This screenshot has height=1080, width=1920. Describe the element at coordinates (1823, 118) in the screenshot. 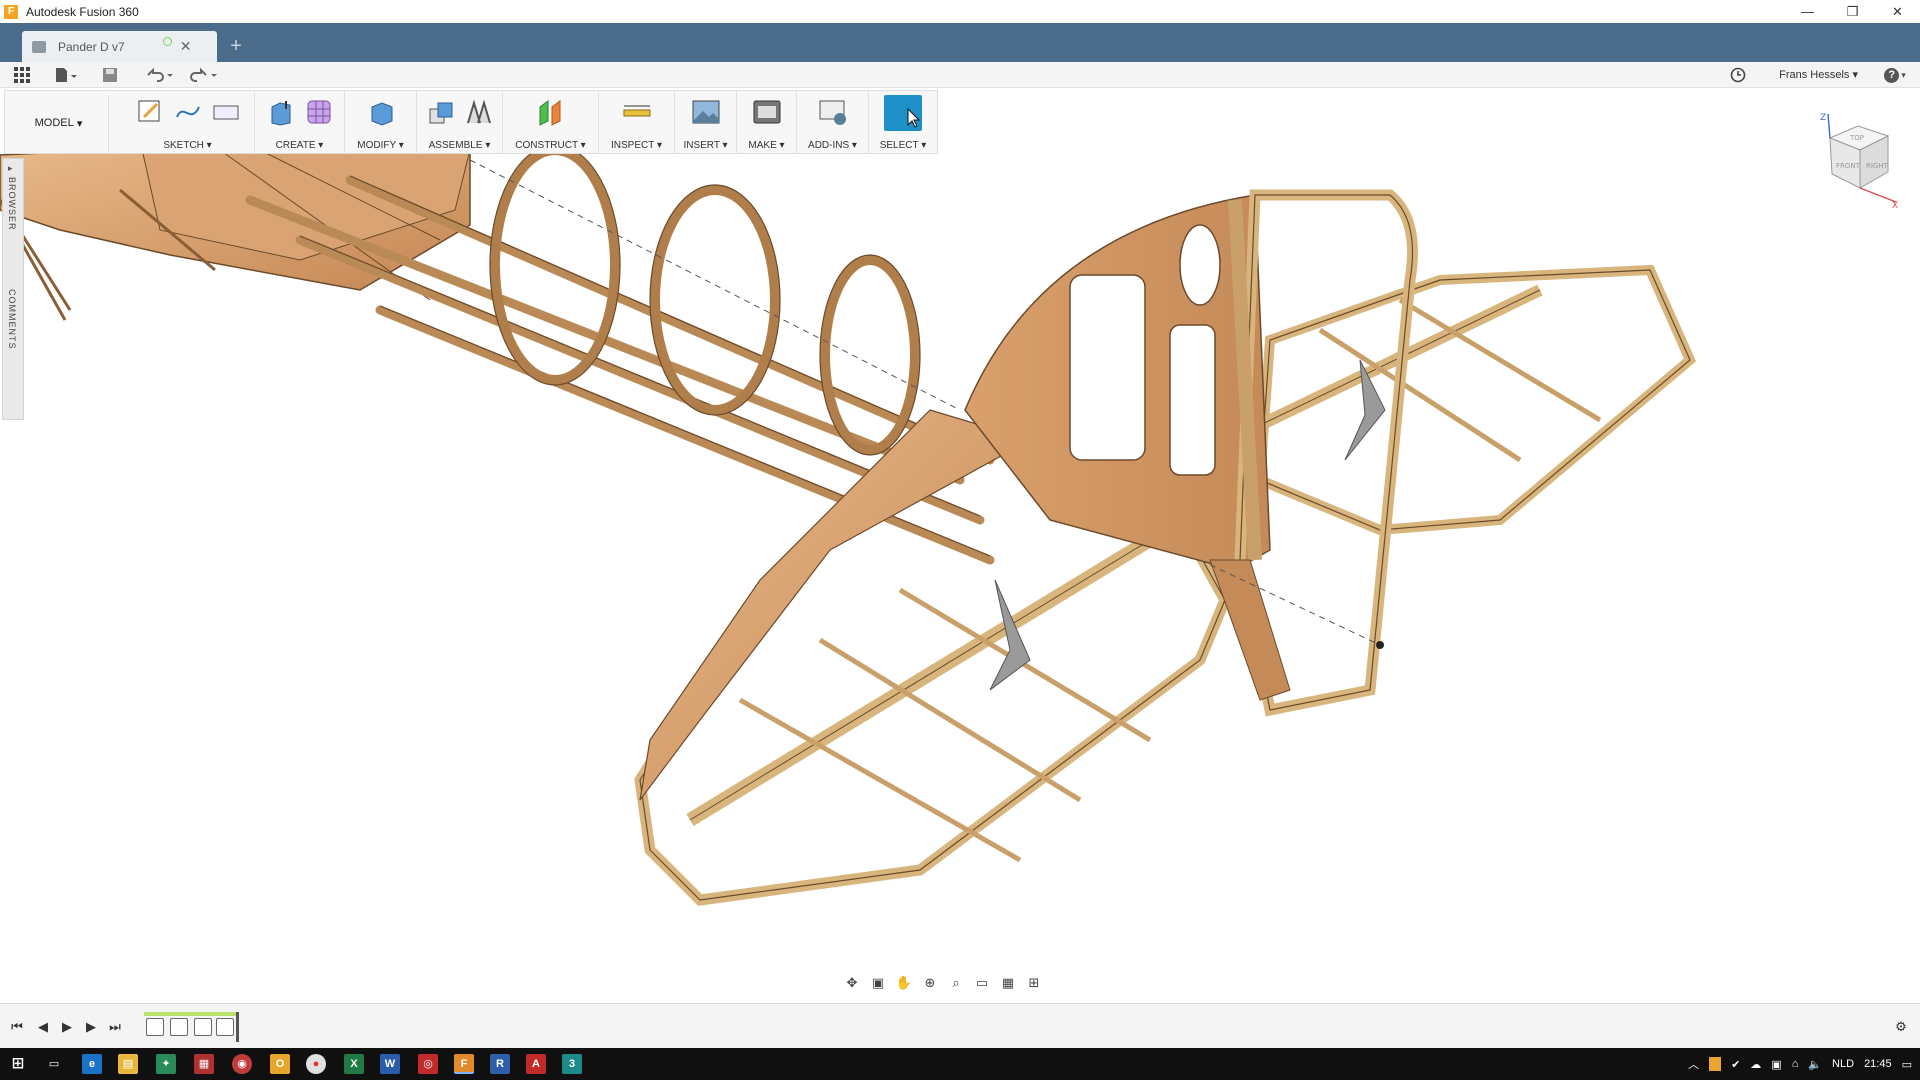

I see `axis-z-label: Z` at that location.